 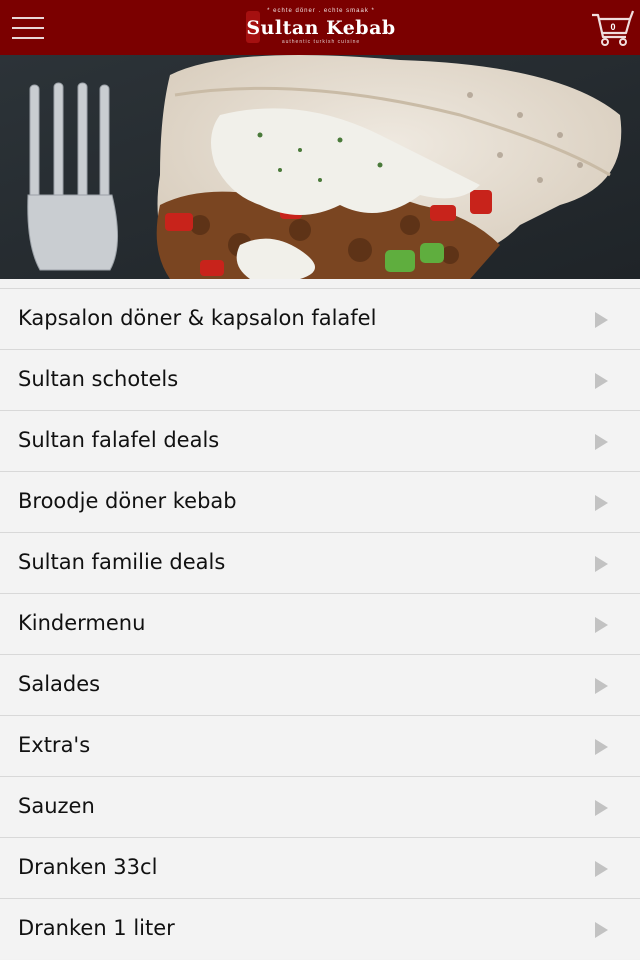 I want to click on menu-item-label: Salades, so click(x=59, y=684).